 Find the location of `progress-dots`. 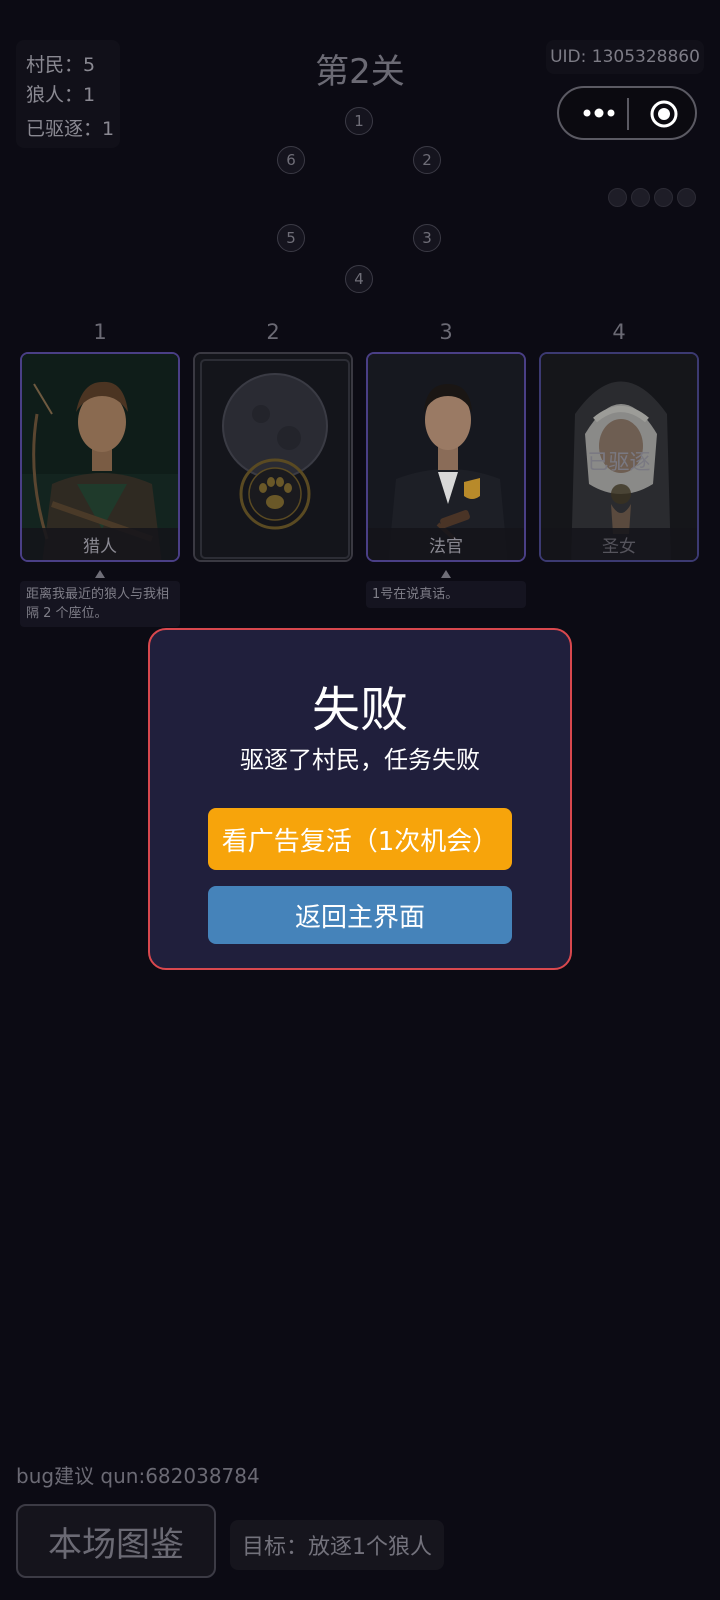

progress-dots is located at coordinates (652, 197).